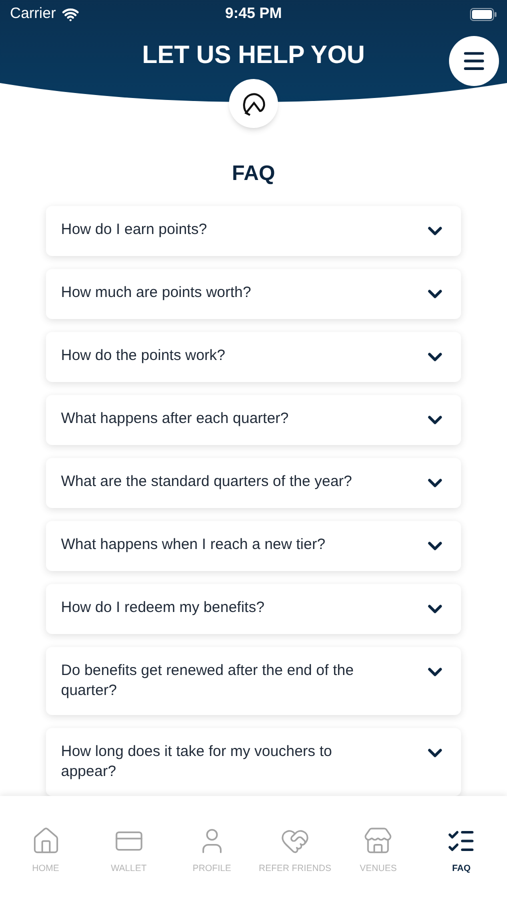 This screenshot has height=900, width=507. What do you see at coordinates (134, 230) in the screenshot?
I see `faq-question: How do I earn points?` at bounding box center [134, 230].